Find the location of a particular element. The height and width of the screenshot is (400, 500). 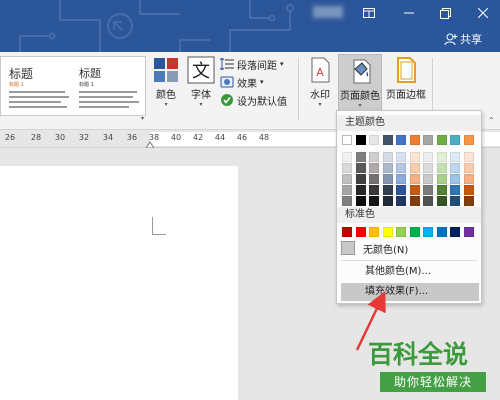

set-as-default-button: 设为默认值 is located at coordinates (253, 100).